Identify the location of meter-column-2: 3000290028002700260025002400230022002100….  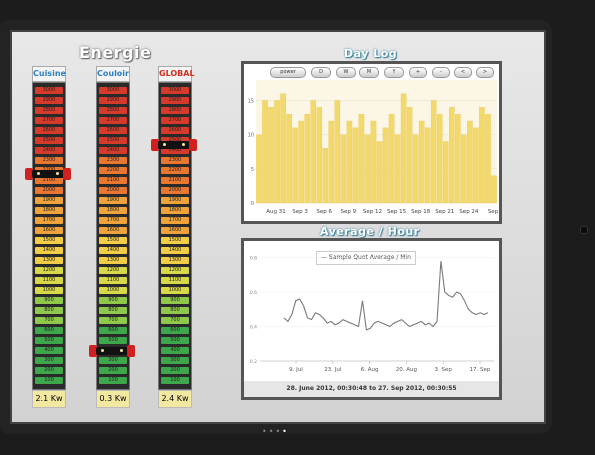
(175, 236).